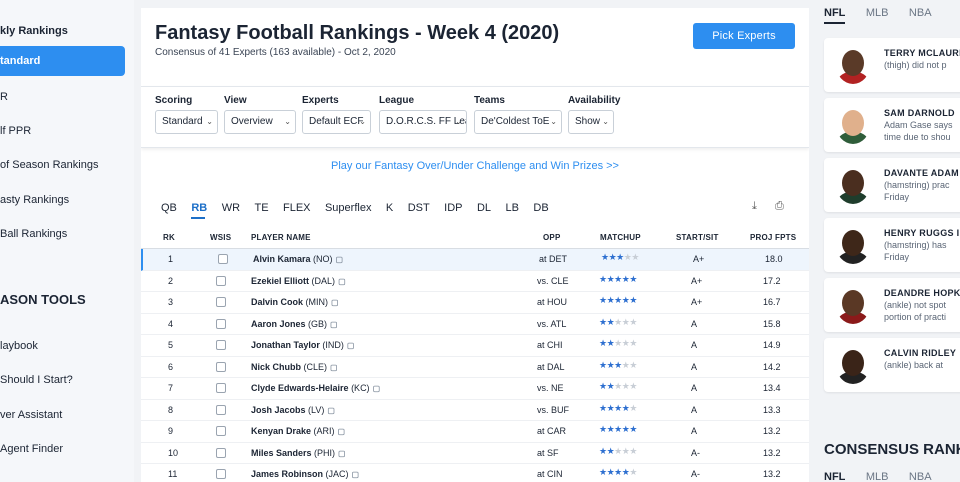 This screenshot has width=960, height=482. Describe the element at coordinates (295, 302) in the screenshot. I see `player-name-link: Dalvin Cook (MIN) ▢` at that location.